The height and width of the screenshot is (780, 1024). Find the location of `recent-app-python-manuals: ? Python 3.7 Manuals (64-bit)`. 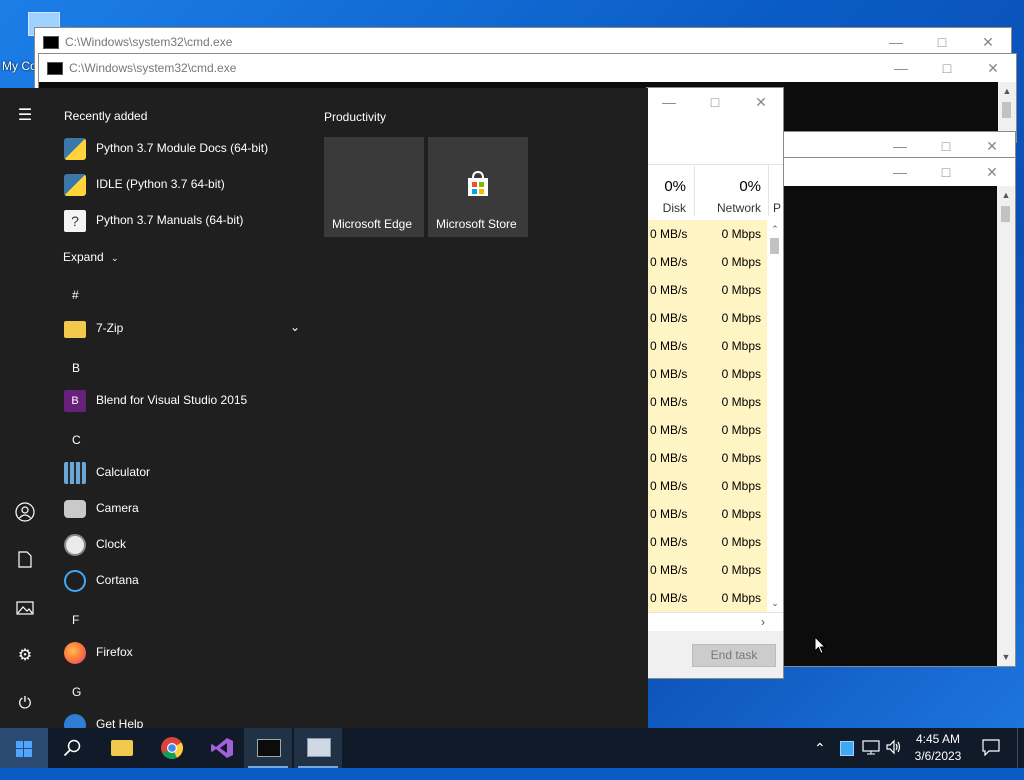

recent-app-python-manuals: ? Python 3.7 Manuals (64-bit) is located at coordinates (182, 221).